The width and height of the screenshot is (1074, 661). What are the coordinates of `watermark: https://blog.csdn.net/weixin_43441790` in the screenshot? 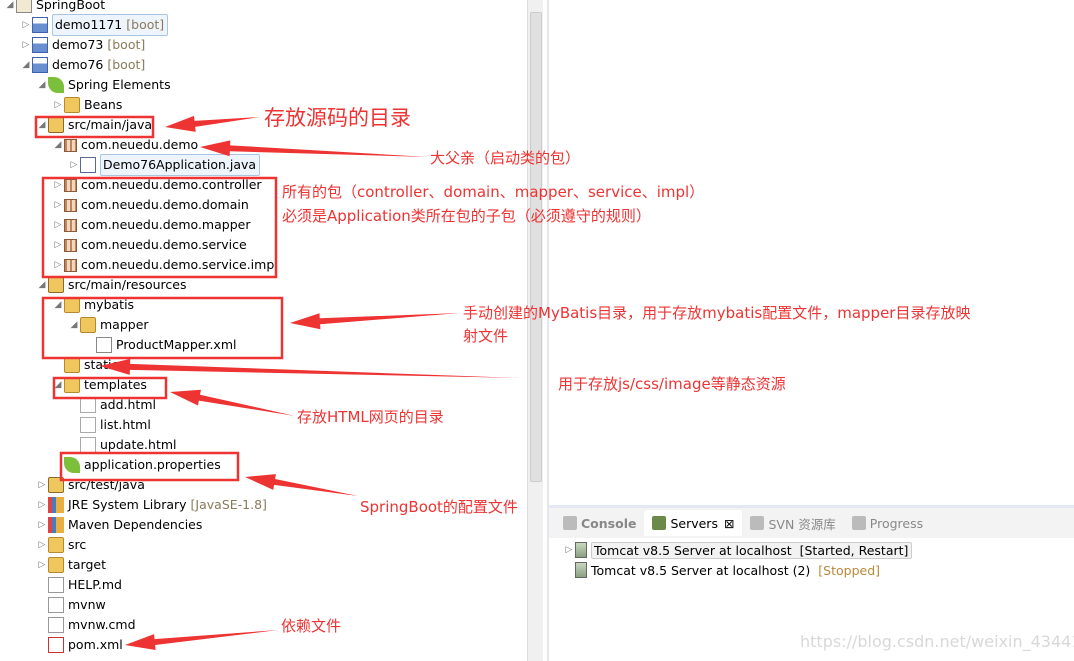 It's located at (937, 641).